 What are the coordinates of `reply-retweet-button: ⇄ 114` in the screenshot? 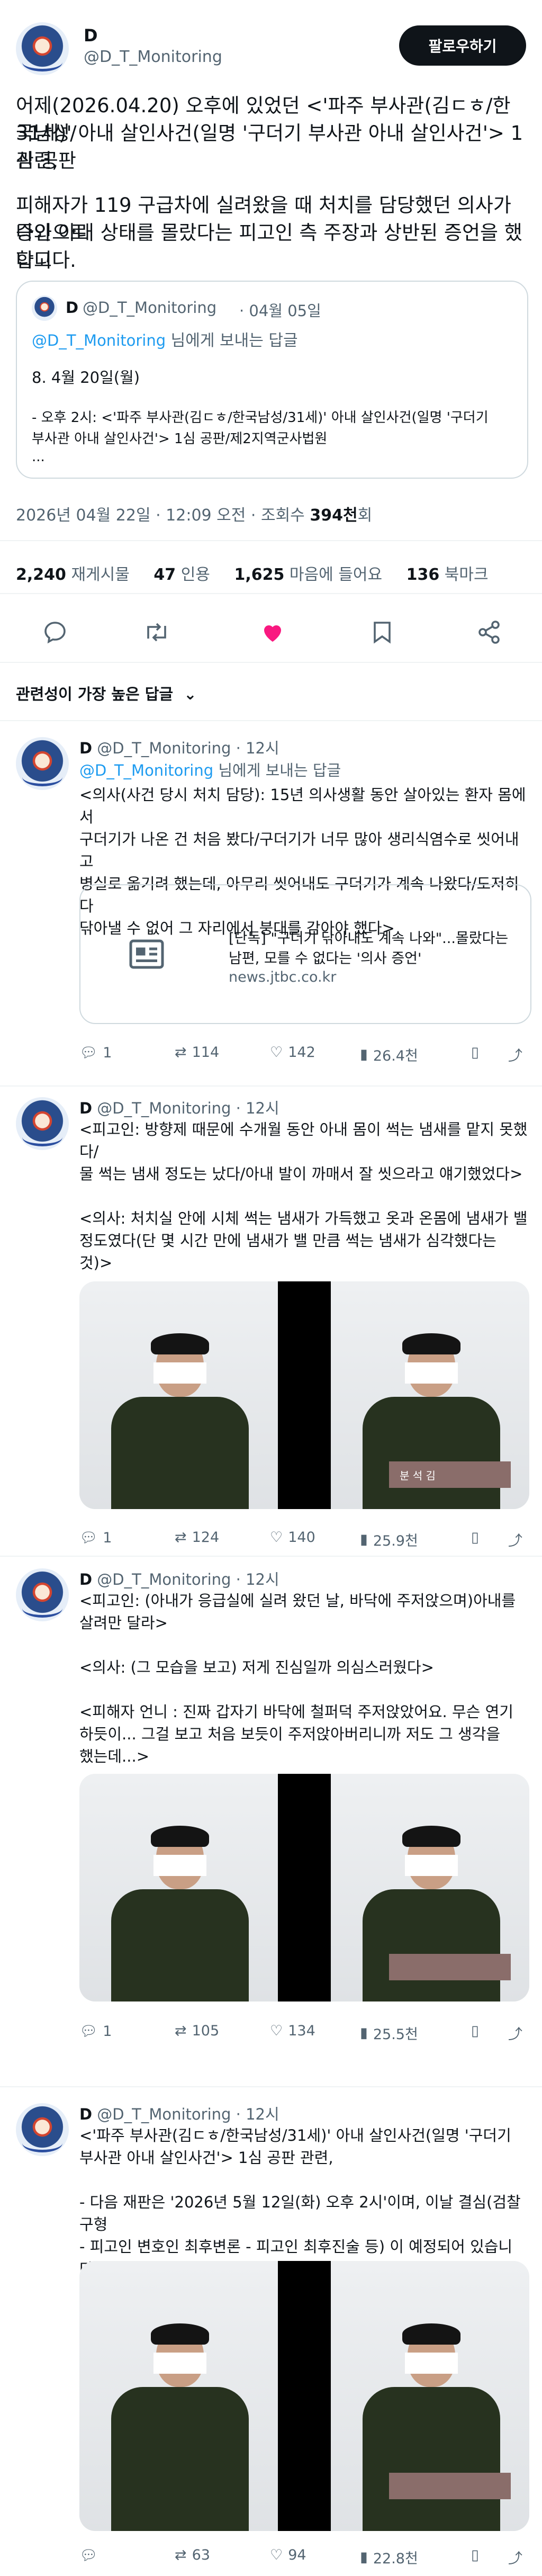 It's located at (197, 1052).